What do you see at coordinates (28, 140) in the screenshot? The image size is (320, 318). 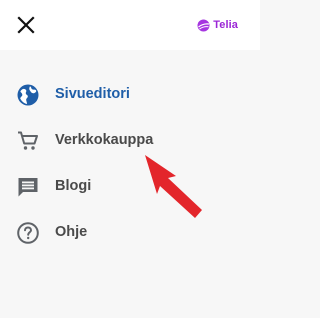 I see `cart-icon` at bounding box center [28, 140].